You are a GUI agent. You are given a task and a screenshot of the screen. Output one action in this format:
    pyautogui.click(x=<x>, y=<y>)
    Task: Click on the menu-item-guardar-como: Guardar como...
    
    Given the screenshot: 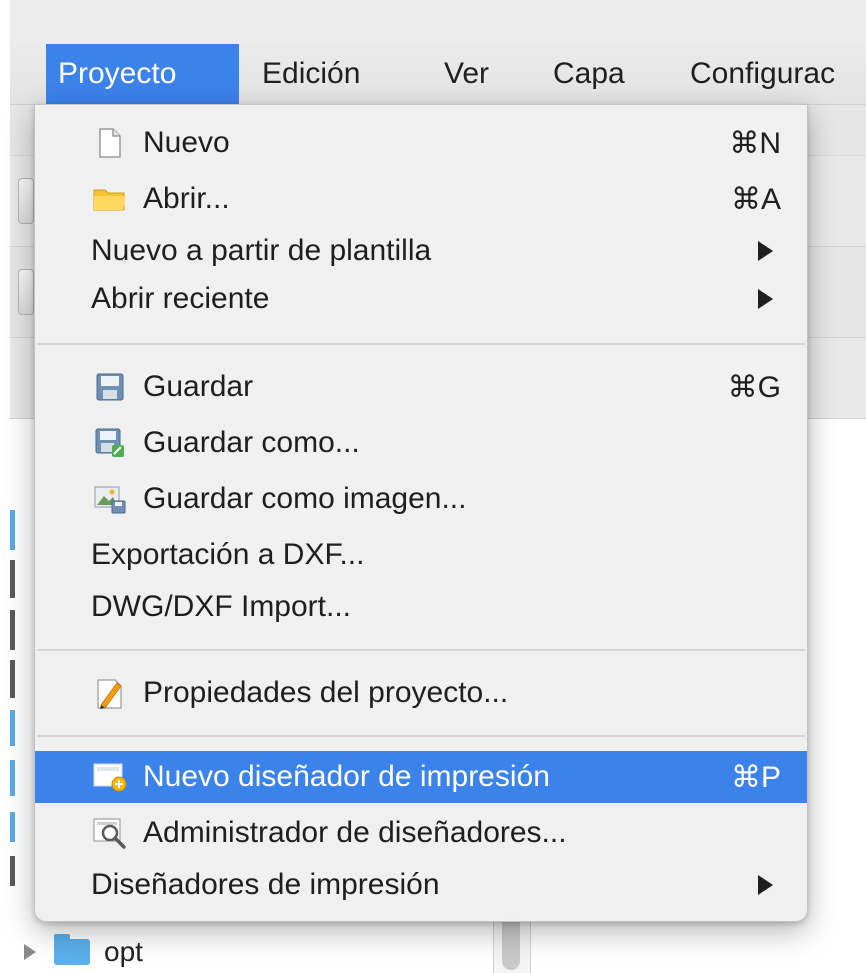 What is the action you would take?
    pyautogui.click(x=421, y=443)
    